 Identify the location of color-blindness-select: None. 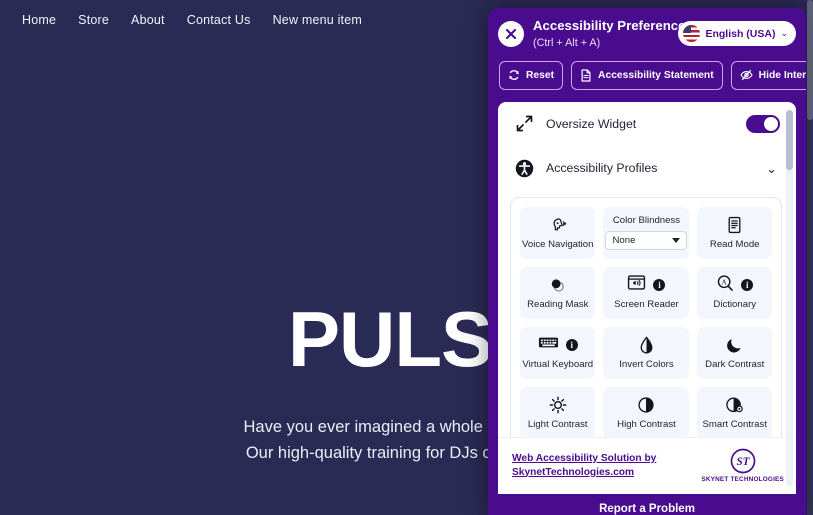
(646, 241).